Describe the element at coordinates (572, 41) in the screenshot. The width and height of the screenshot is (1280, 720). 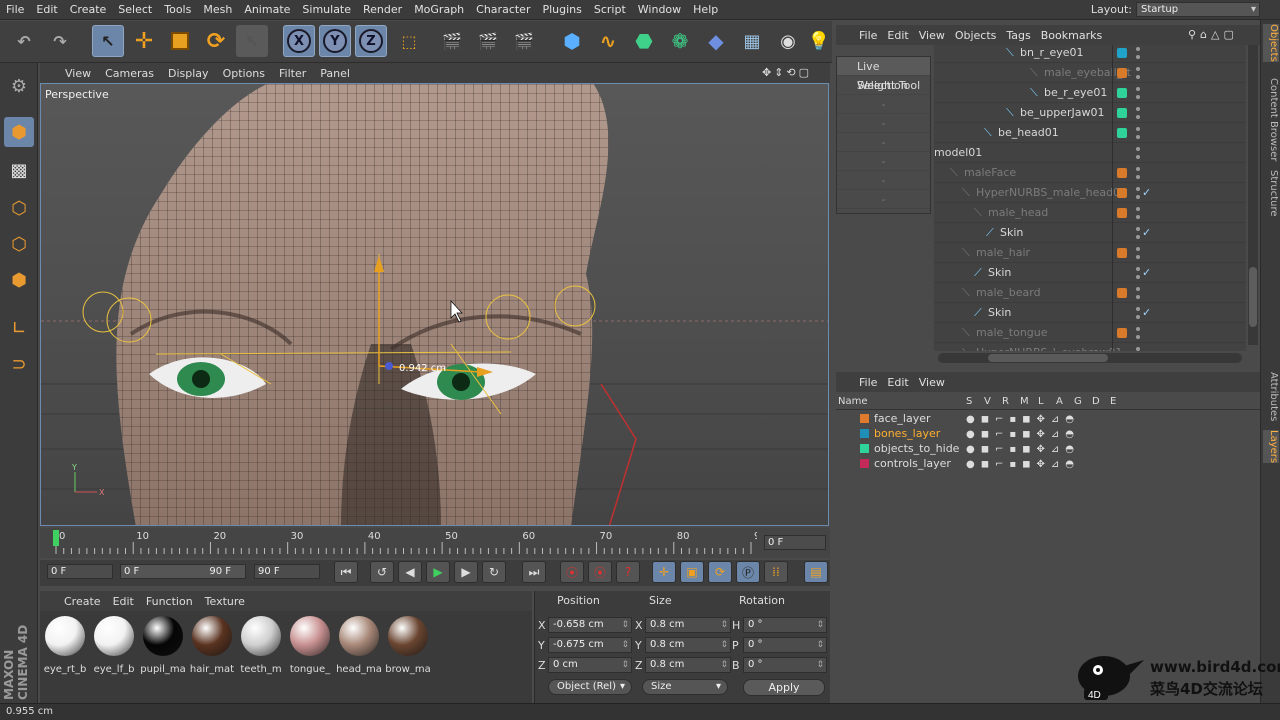
I see `cube-primitive-icon: ⬢` at that location.